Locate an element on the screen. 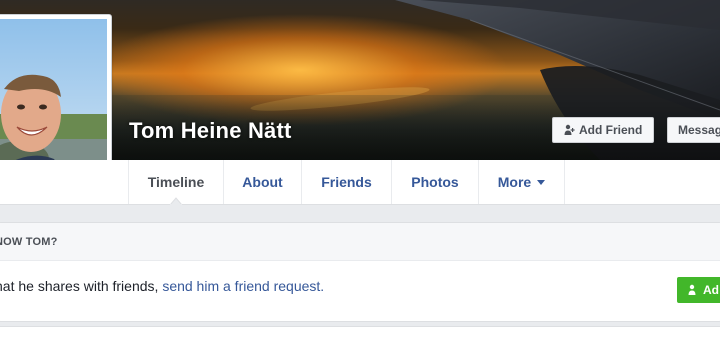  active-tab-indicator is located at coordinates (176, 201).